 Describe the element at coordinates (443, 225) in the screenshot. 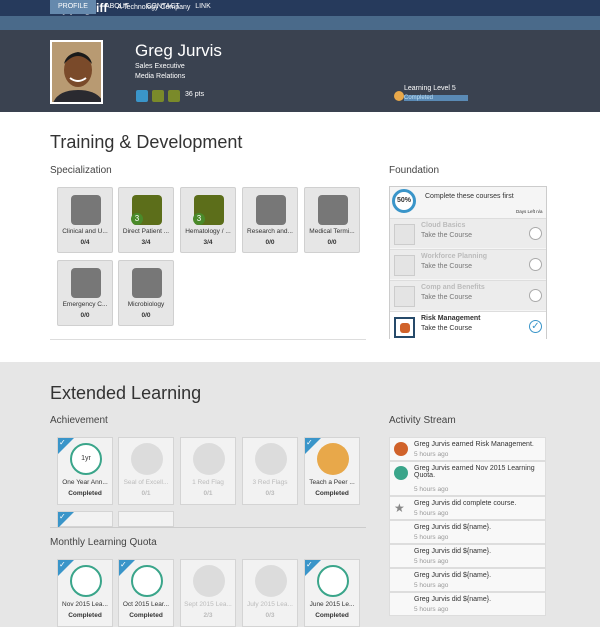

I see `course-name: Cloud Basics` at that location.